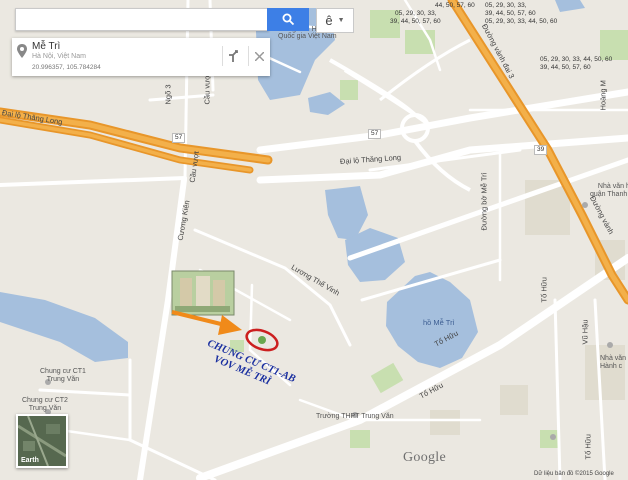  Describe the element at coordinates (565, 67) in the screenshot. I see `bus-routes-8: 39, 44, 50, 57, 60` at that location.